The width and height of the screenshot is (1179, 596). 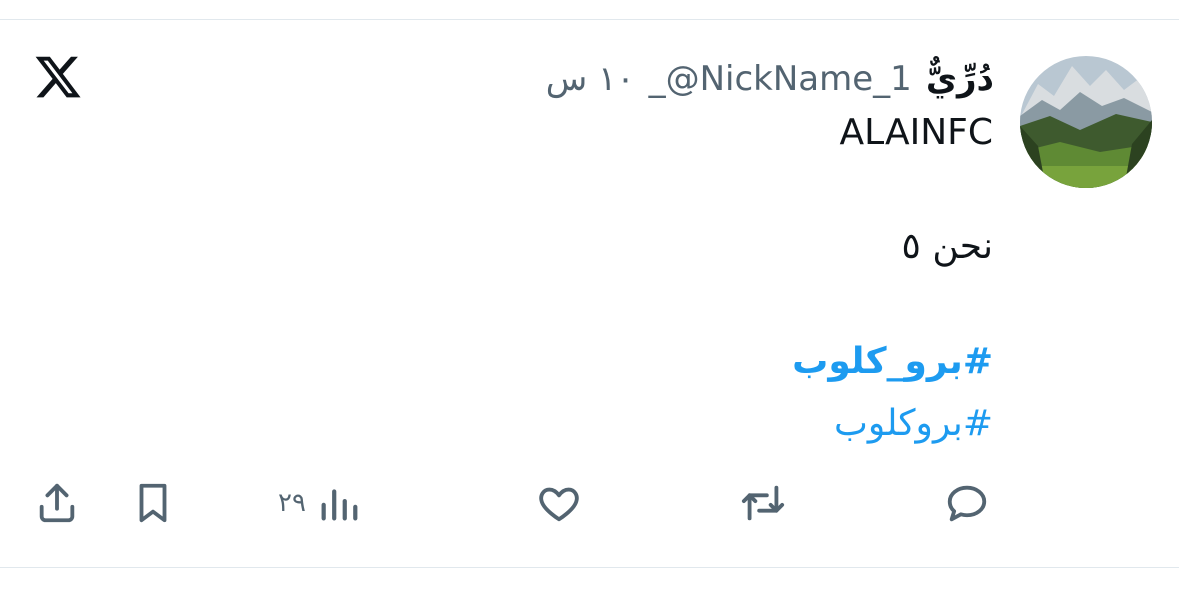 I want to click on retweet-arrows-icon, so click(x=763, y=503).